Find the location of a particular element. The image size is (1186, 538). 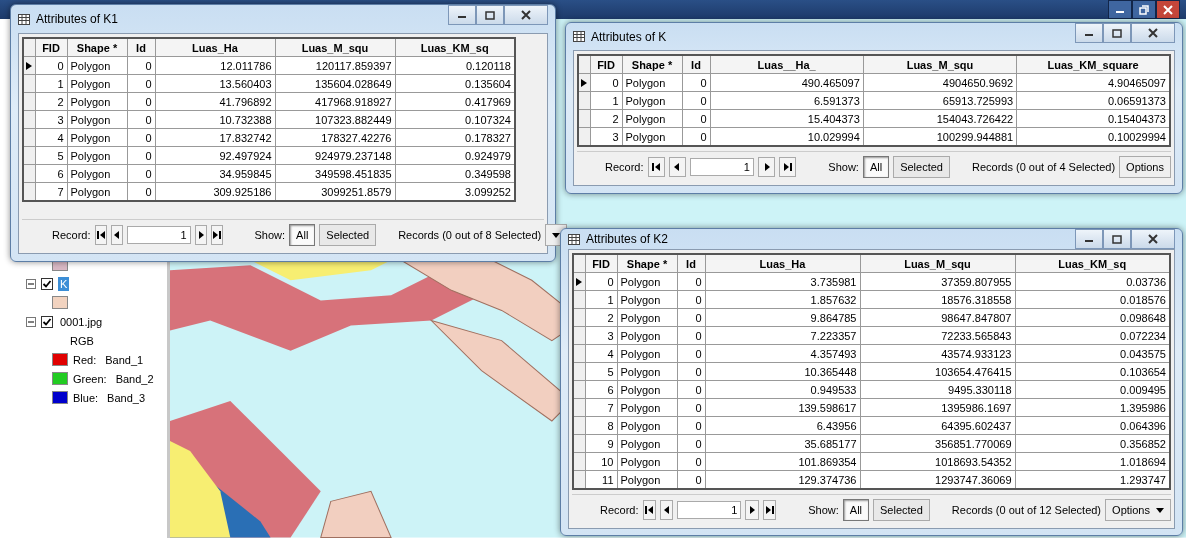

table-cell: 37359.807955 is located at coordinates (937, 281).